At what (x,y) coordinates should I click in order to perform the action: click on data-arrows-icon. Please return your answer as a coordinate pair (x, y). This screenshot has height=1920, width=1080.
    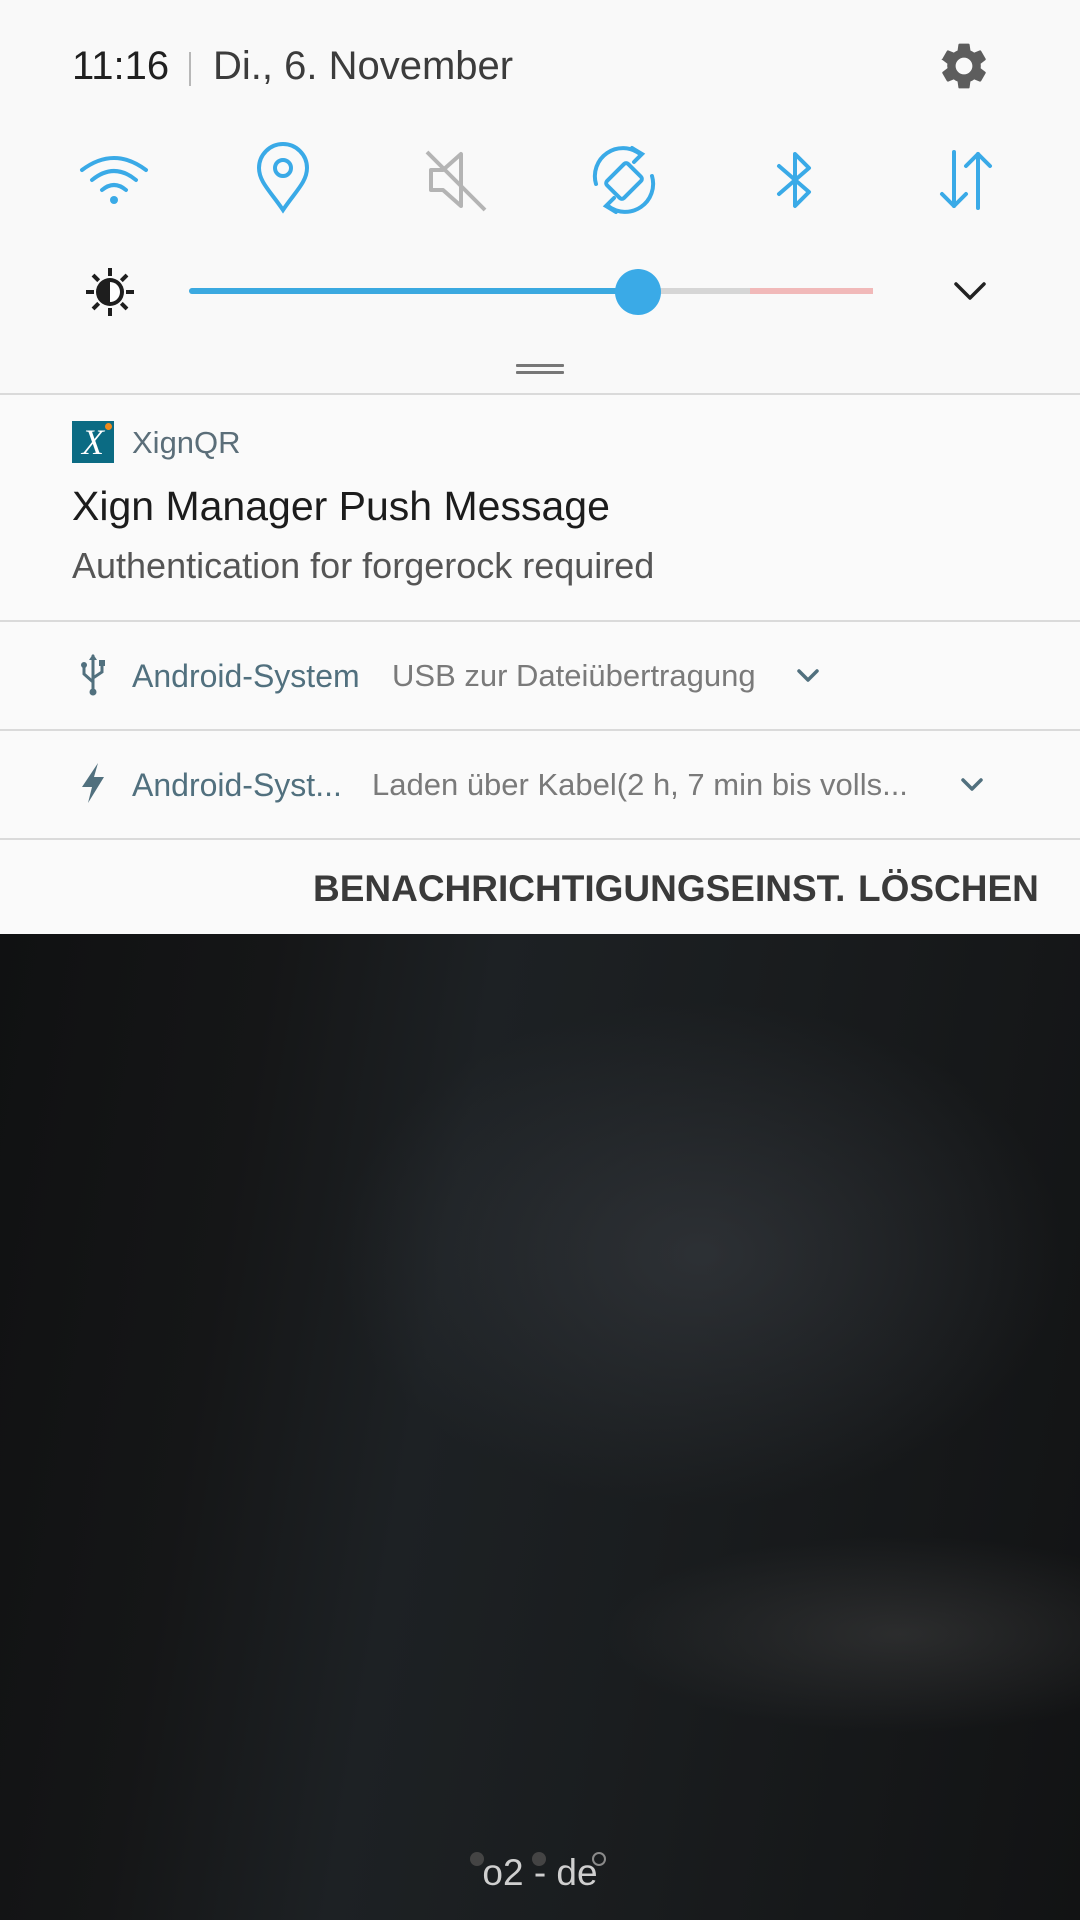
    Looking at the image, I should click on (966, 180).